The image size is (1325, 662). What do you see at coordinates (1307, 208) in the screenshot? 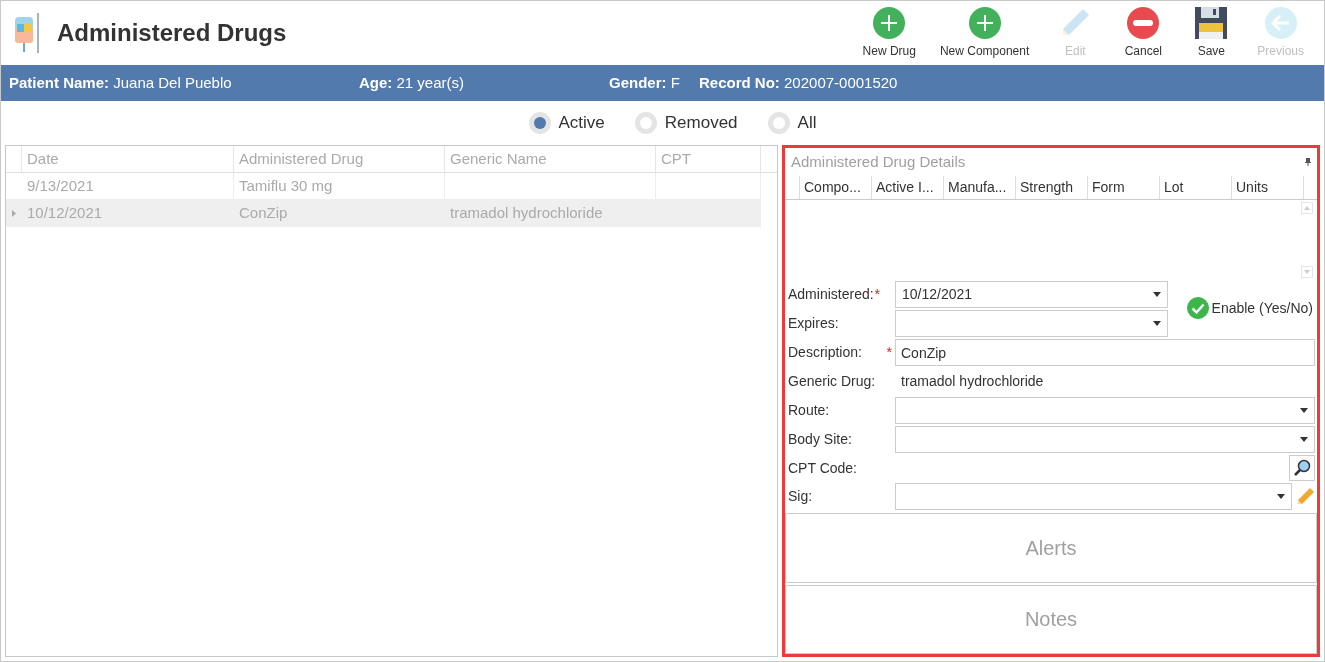
I see `scroll-up-icon` at bounding box center [1307, 208].